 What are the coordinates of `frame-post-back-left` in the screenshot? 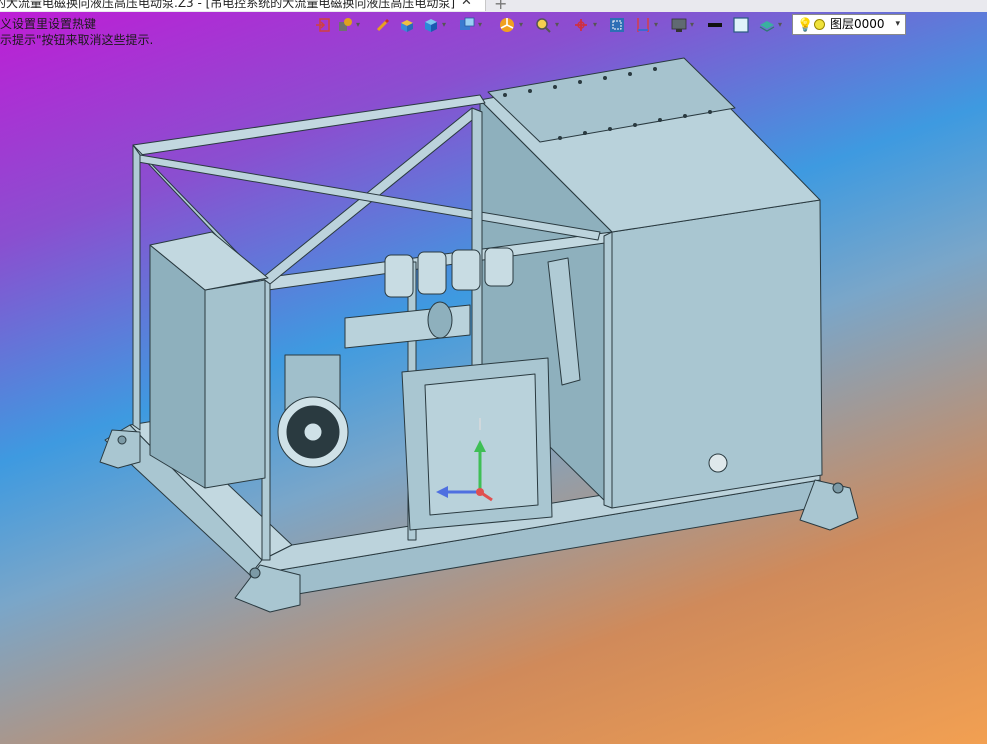 It's located at (136, 287).